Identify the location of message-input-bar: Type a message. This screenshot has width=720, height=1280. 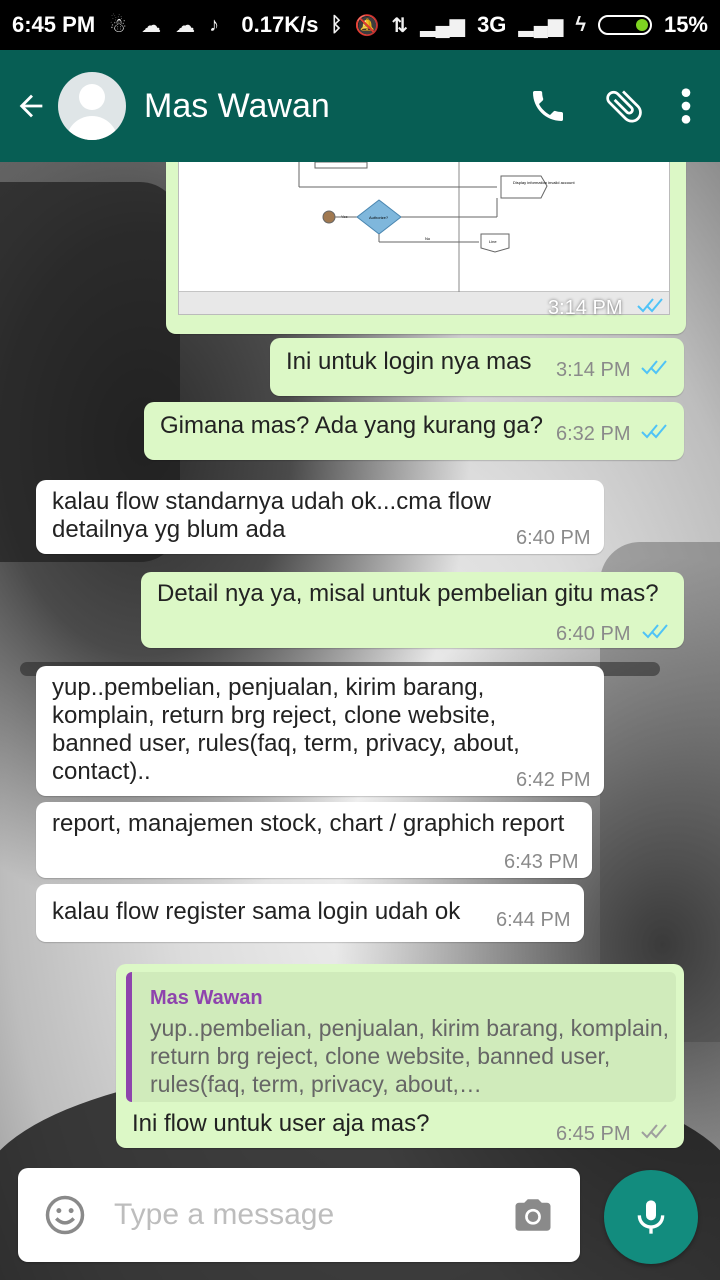
(299, 1215).